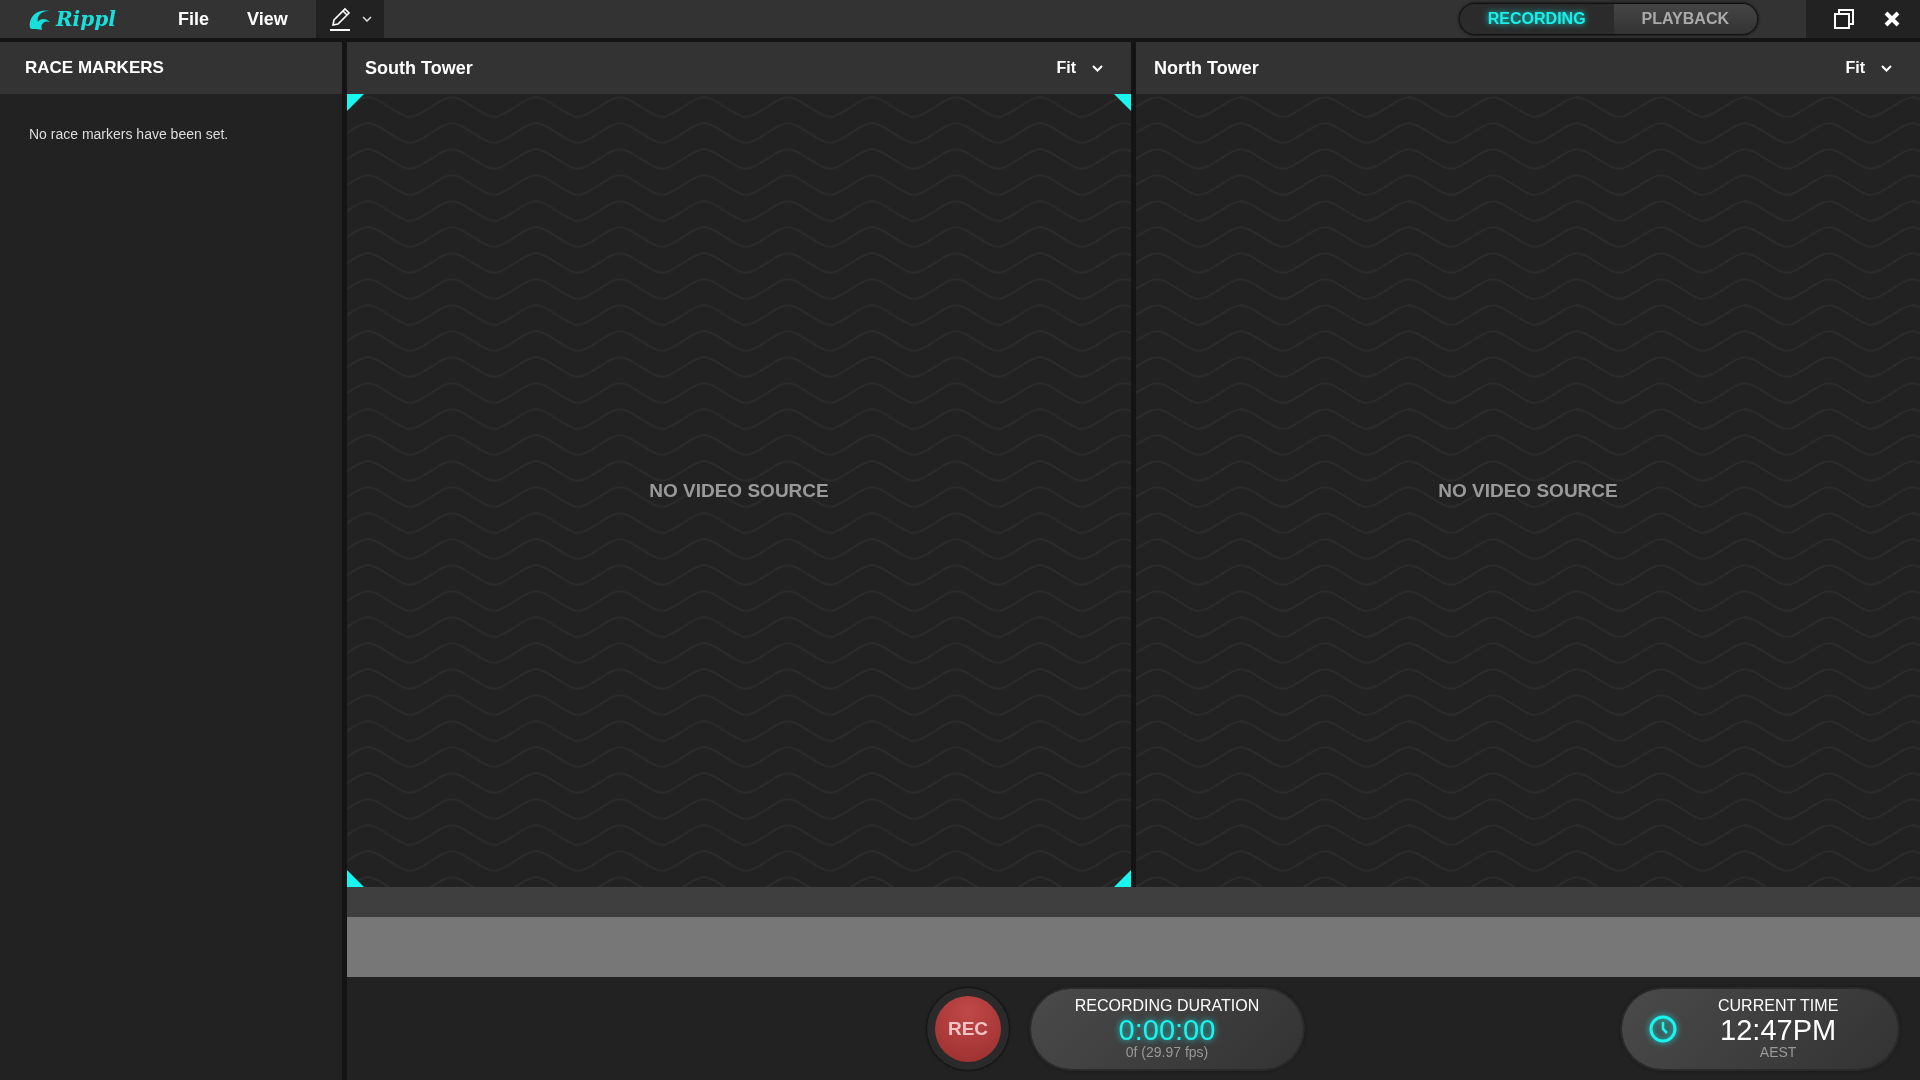 The image size is (1920, 1080). Describe the element at coordinates (1206, 68) in the screenshot. I see `view-title: North Tower` at that location.